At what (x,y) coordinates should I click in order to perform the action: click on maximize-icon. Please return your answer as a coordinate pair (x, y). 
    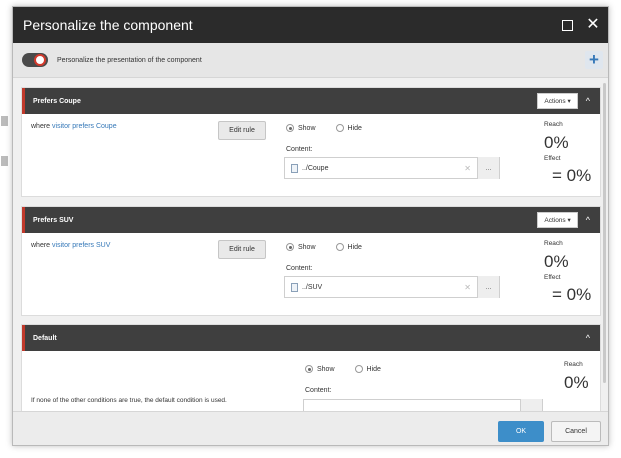
    Looking at the image, I should click on (567, 25).